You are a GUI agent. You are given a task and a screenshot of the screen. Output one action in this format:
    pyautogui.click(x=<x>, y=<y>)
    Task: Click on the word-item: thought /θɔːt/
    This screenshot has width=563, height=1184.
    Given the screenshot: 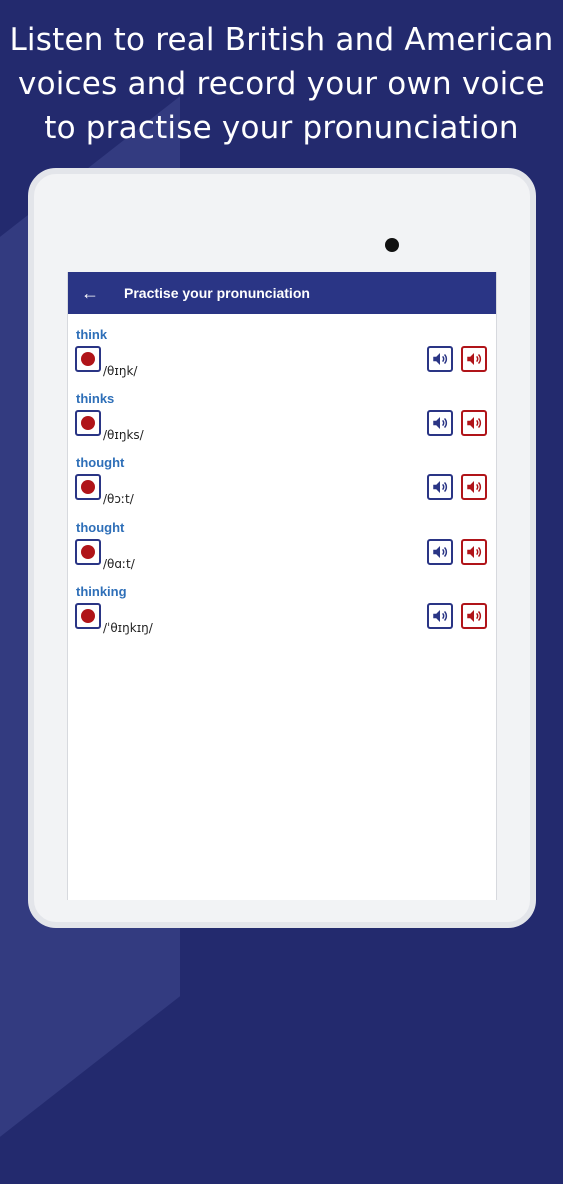 What is the action you would take?
    pyautogui.click(x=282, y=482)
    